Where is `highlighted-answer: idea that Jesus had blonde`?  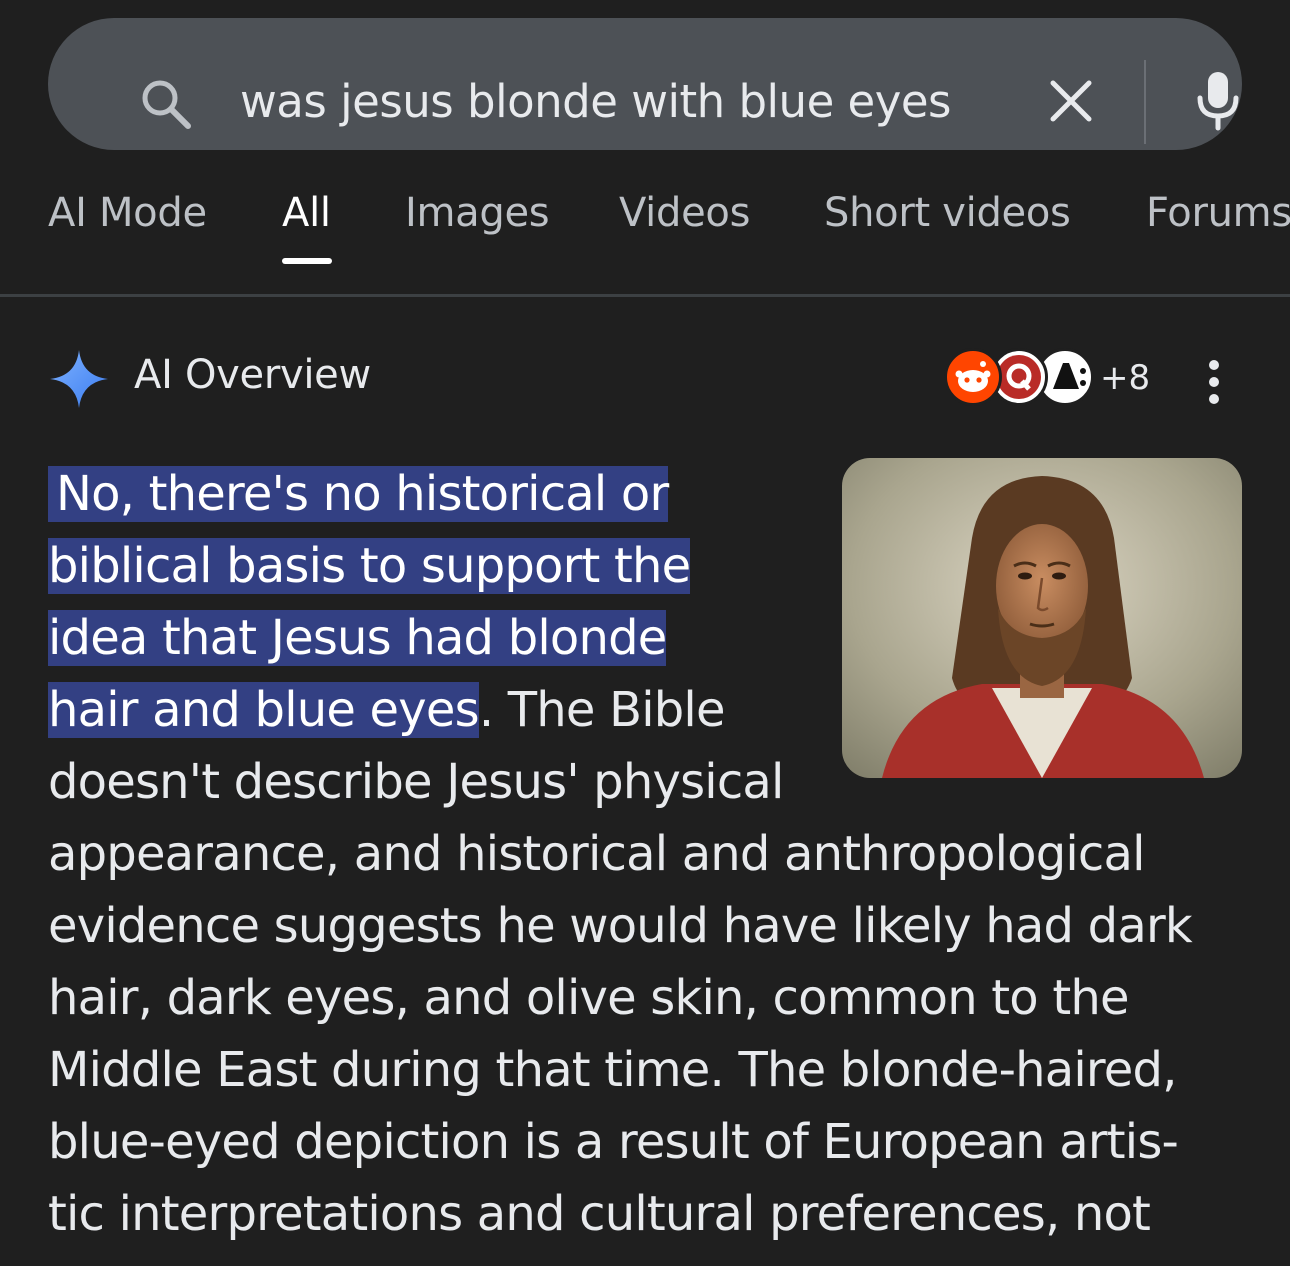 highlighted-answer: idea that Jesus had blonde is located at coordinates (357, 638).